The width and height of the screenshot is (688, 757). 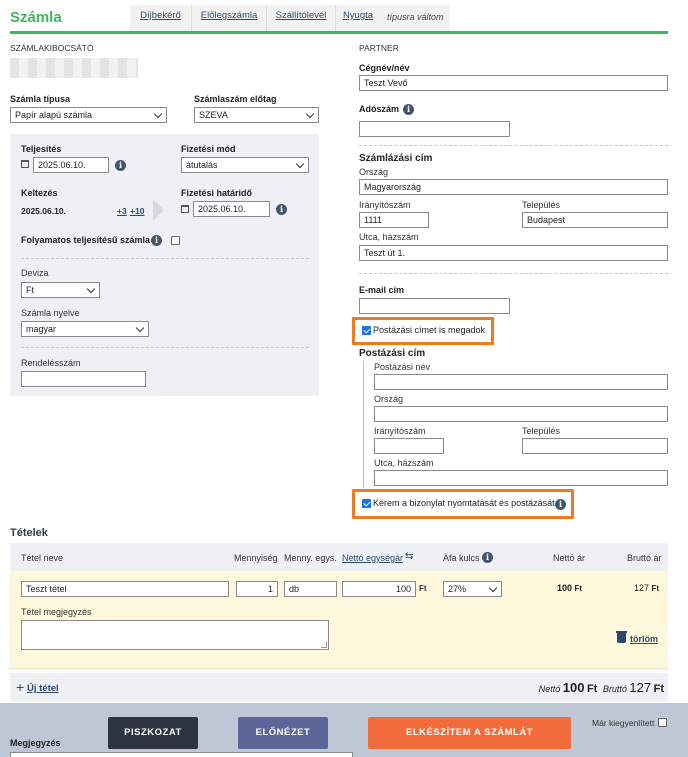 I want to click on invoice-type-label: Számla típusa, so click(x=40, y=99).